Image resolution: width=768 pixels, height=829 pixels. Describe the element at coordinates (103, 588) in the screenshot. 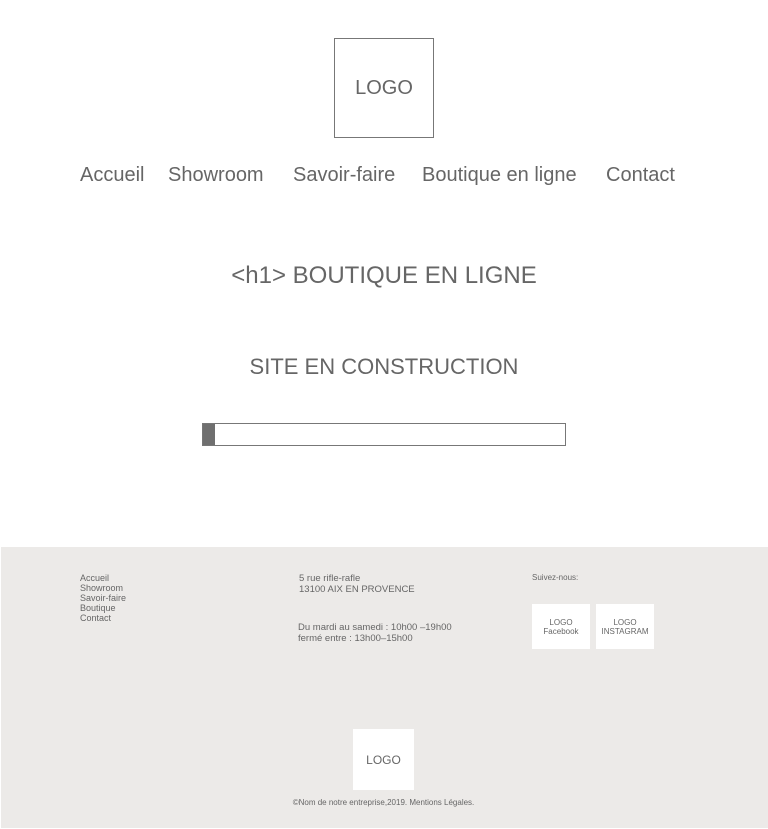

I see `footer-link-showroom: Showroom` at that location.